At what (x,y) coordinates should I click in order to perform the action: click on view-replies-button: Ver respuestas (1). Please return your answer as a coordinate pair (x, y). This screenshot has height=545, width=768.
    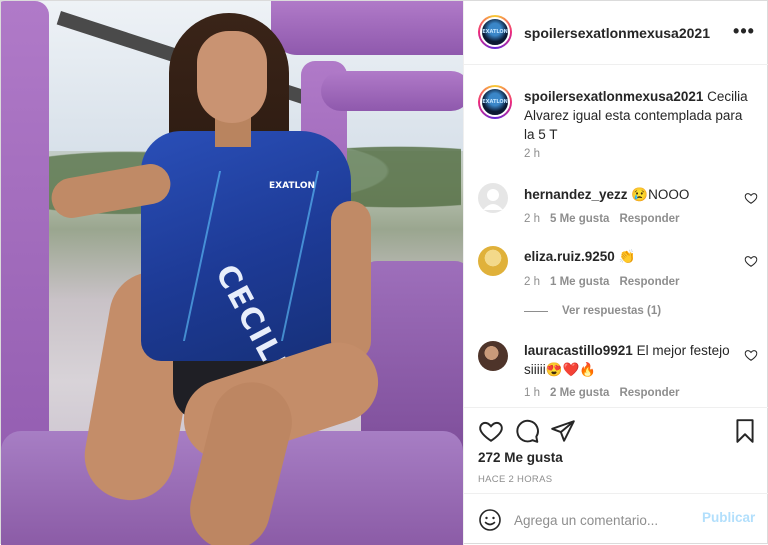
    Looking at the image, I should click on (592, 311).